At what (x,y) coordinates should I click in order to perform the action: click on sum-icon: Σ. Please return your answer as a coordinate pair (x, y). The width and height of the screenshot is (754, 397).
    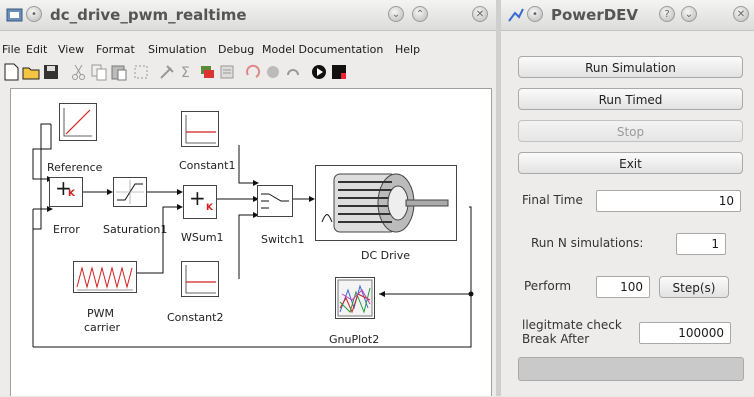
    Looking at the image, I should click on (187, 72).